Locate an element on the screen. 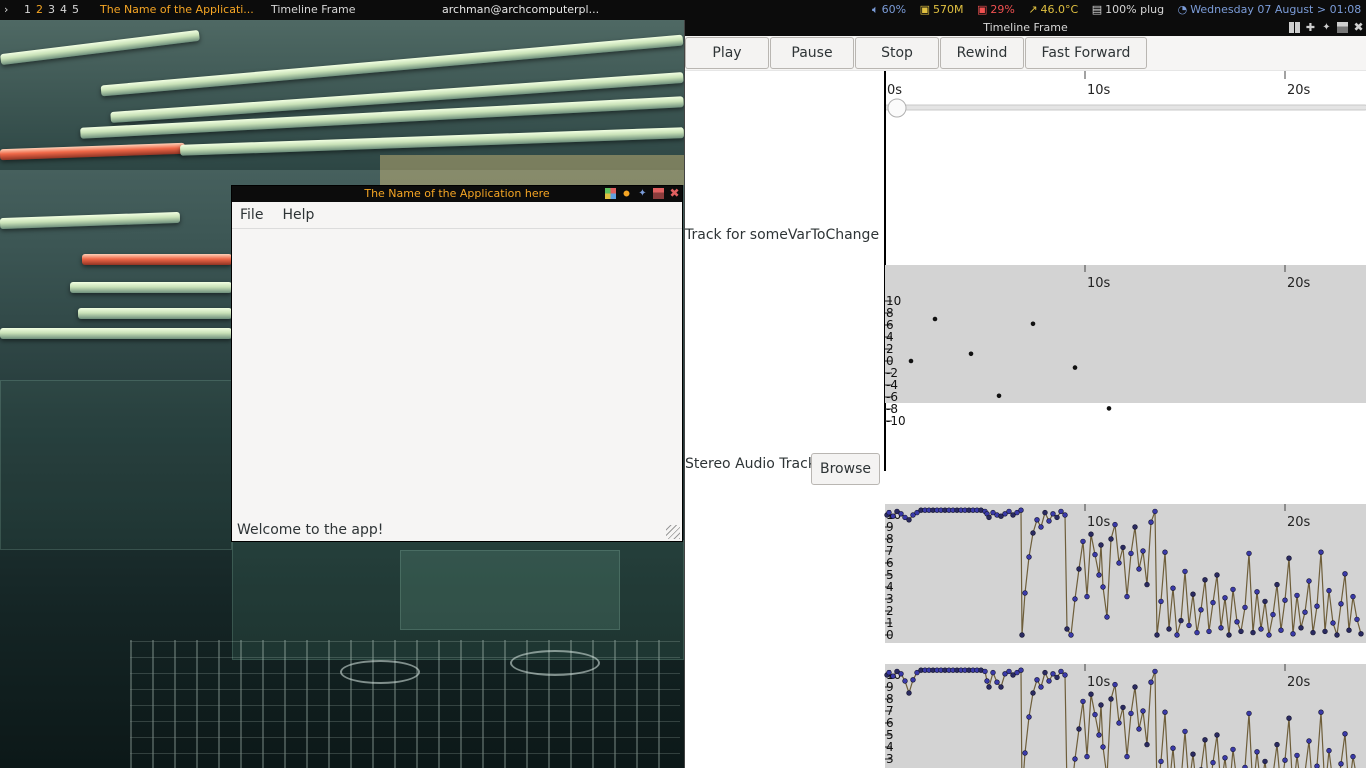 Image resolution: width=1366 pixels, height=768 pixels. memory-icon: ▣ is located at coordinates (924, 9).